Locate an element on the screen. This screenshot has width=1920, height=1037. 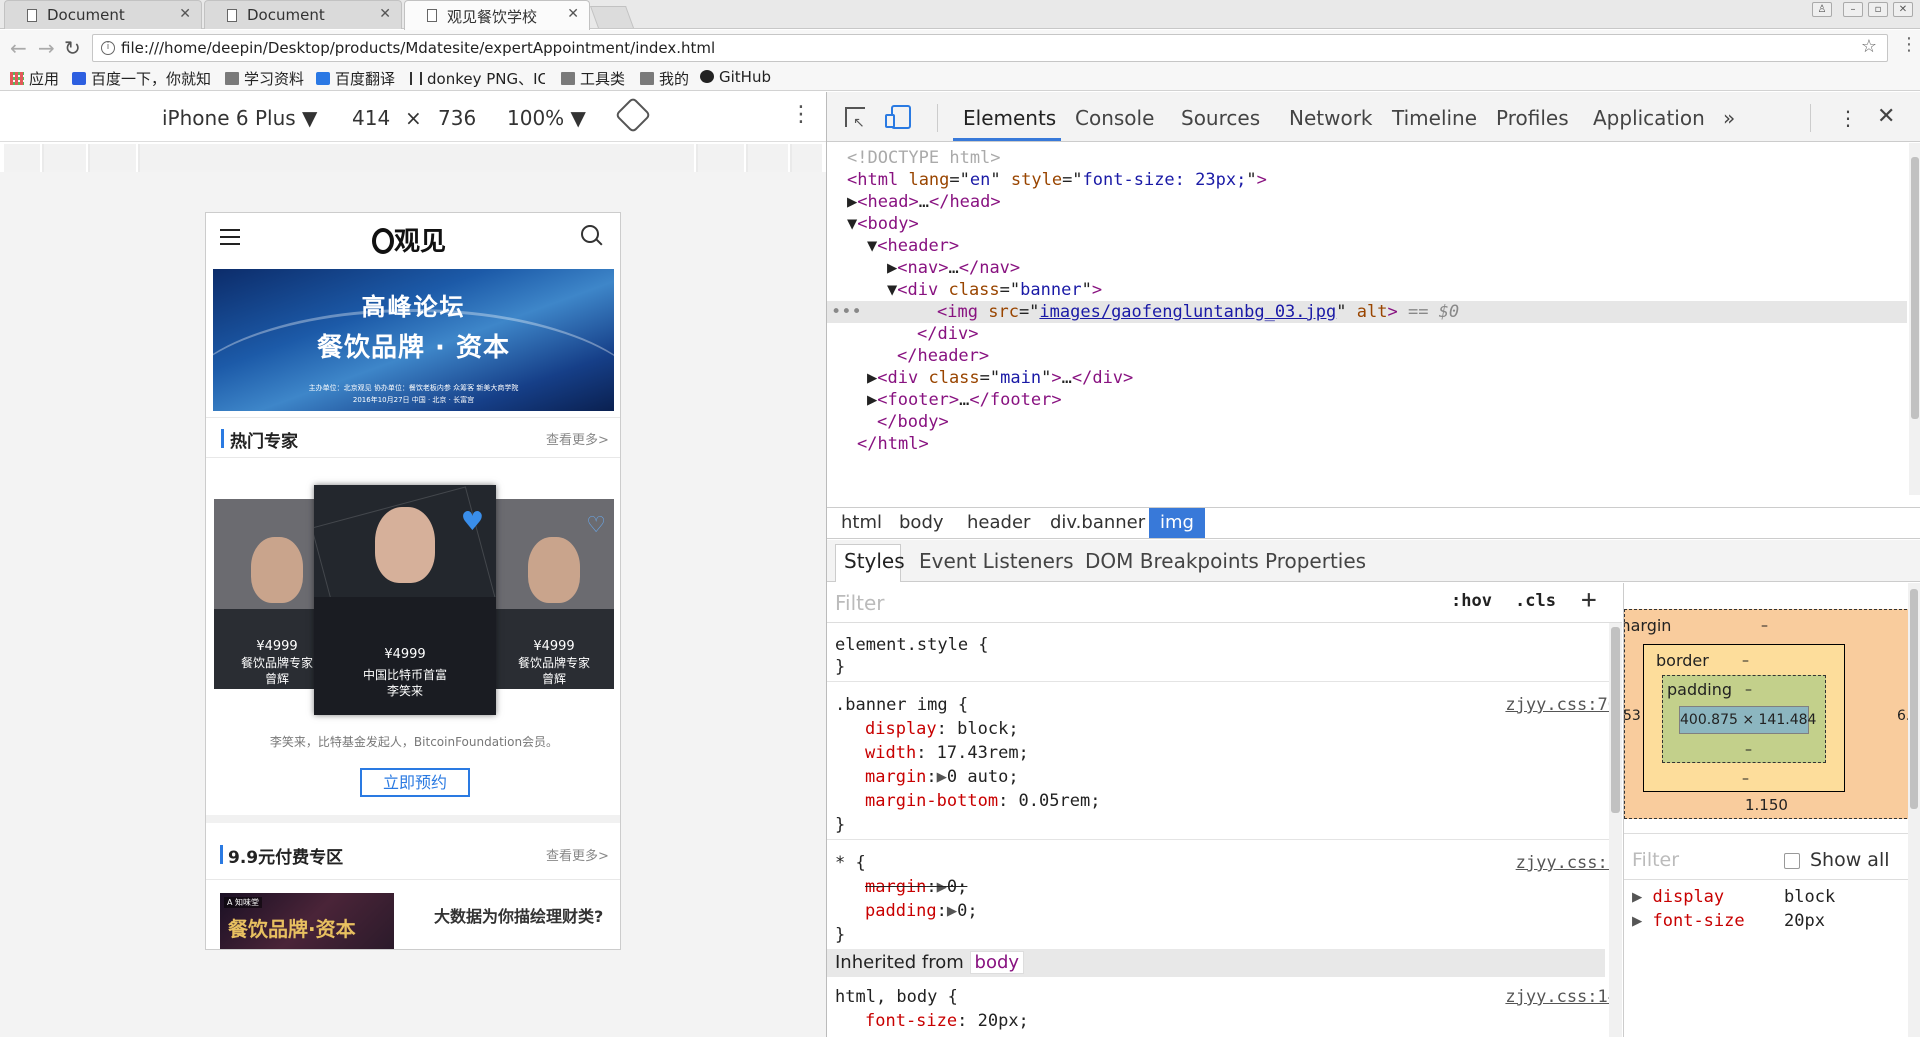
tab-sources: Sources is located at coordinates (1220, 118).